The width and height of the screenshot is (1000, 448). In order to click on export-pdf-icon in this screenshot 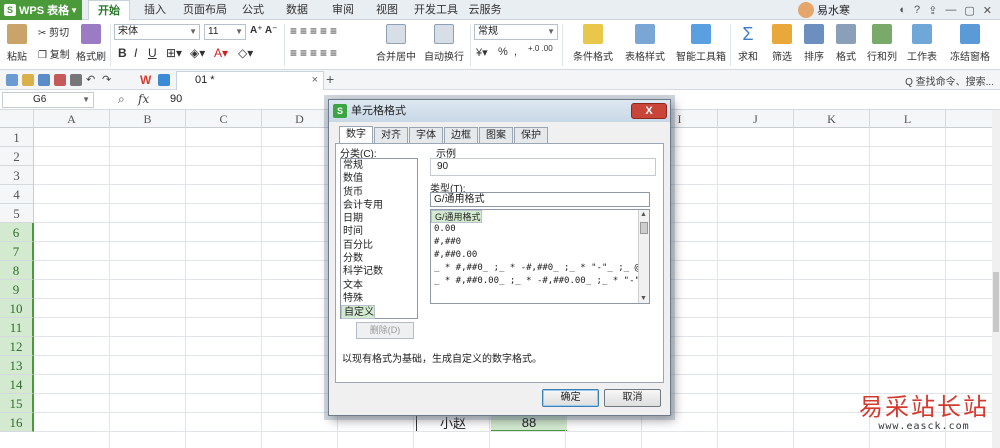, I will do `click(60, 80)`.